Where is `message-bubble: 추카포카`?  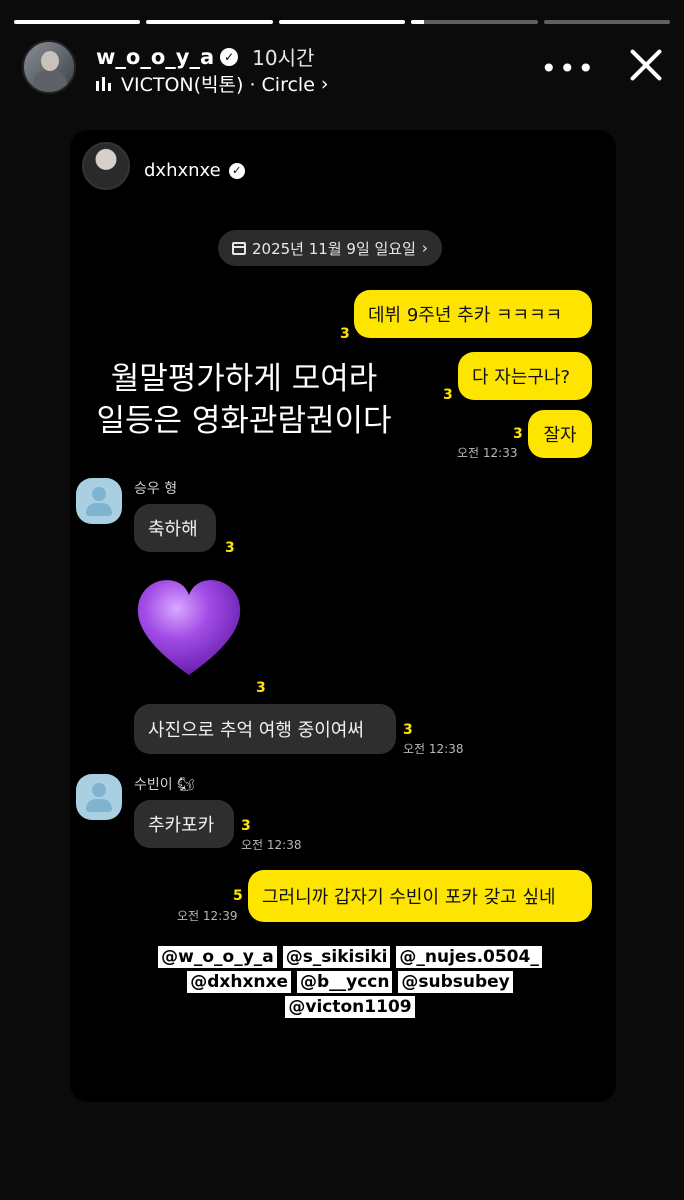
message-bubble: 추카포카 is located at coordinates (184, 824).